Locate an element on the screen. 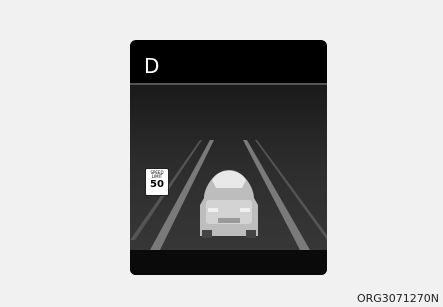 Image resolution: width=443 pixels, height=307 pixels. speed-sign-value: 50 is located at coordinates (157, 184).